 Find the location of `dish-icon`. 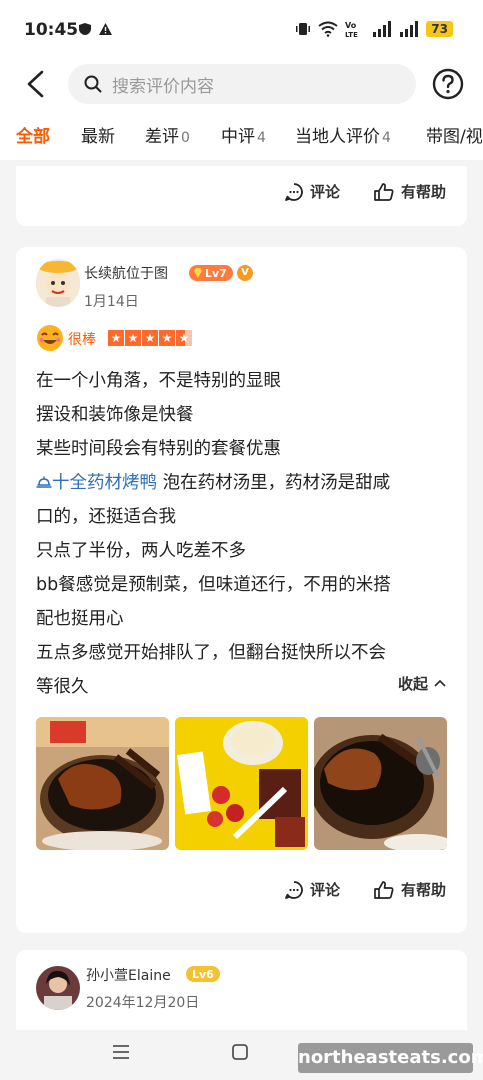

dish-icon is located at coordinates (44, 482).